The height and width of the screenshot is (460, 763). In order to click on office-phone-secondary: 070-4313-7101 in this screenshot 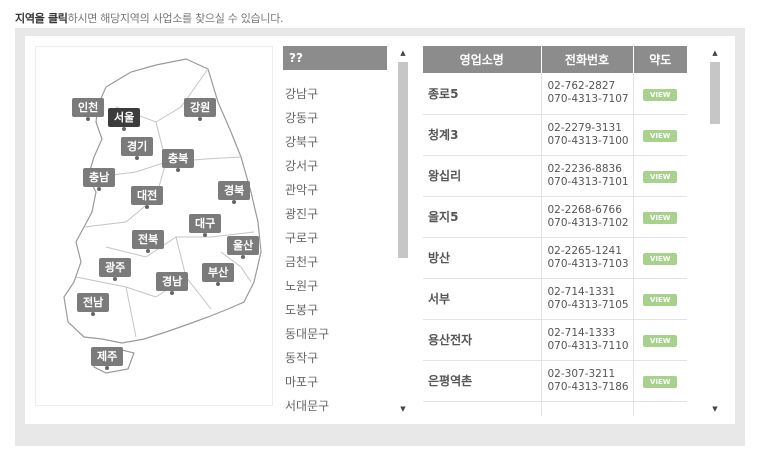, I will do `click(588, 181)`.